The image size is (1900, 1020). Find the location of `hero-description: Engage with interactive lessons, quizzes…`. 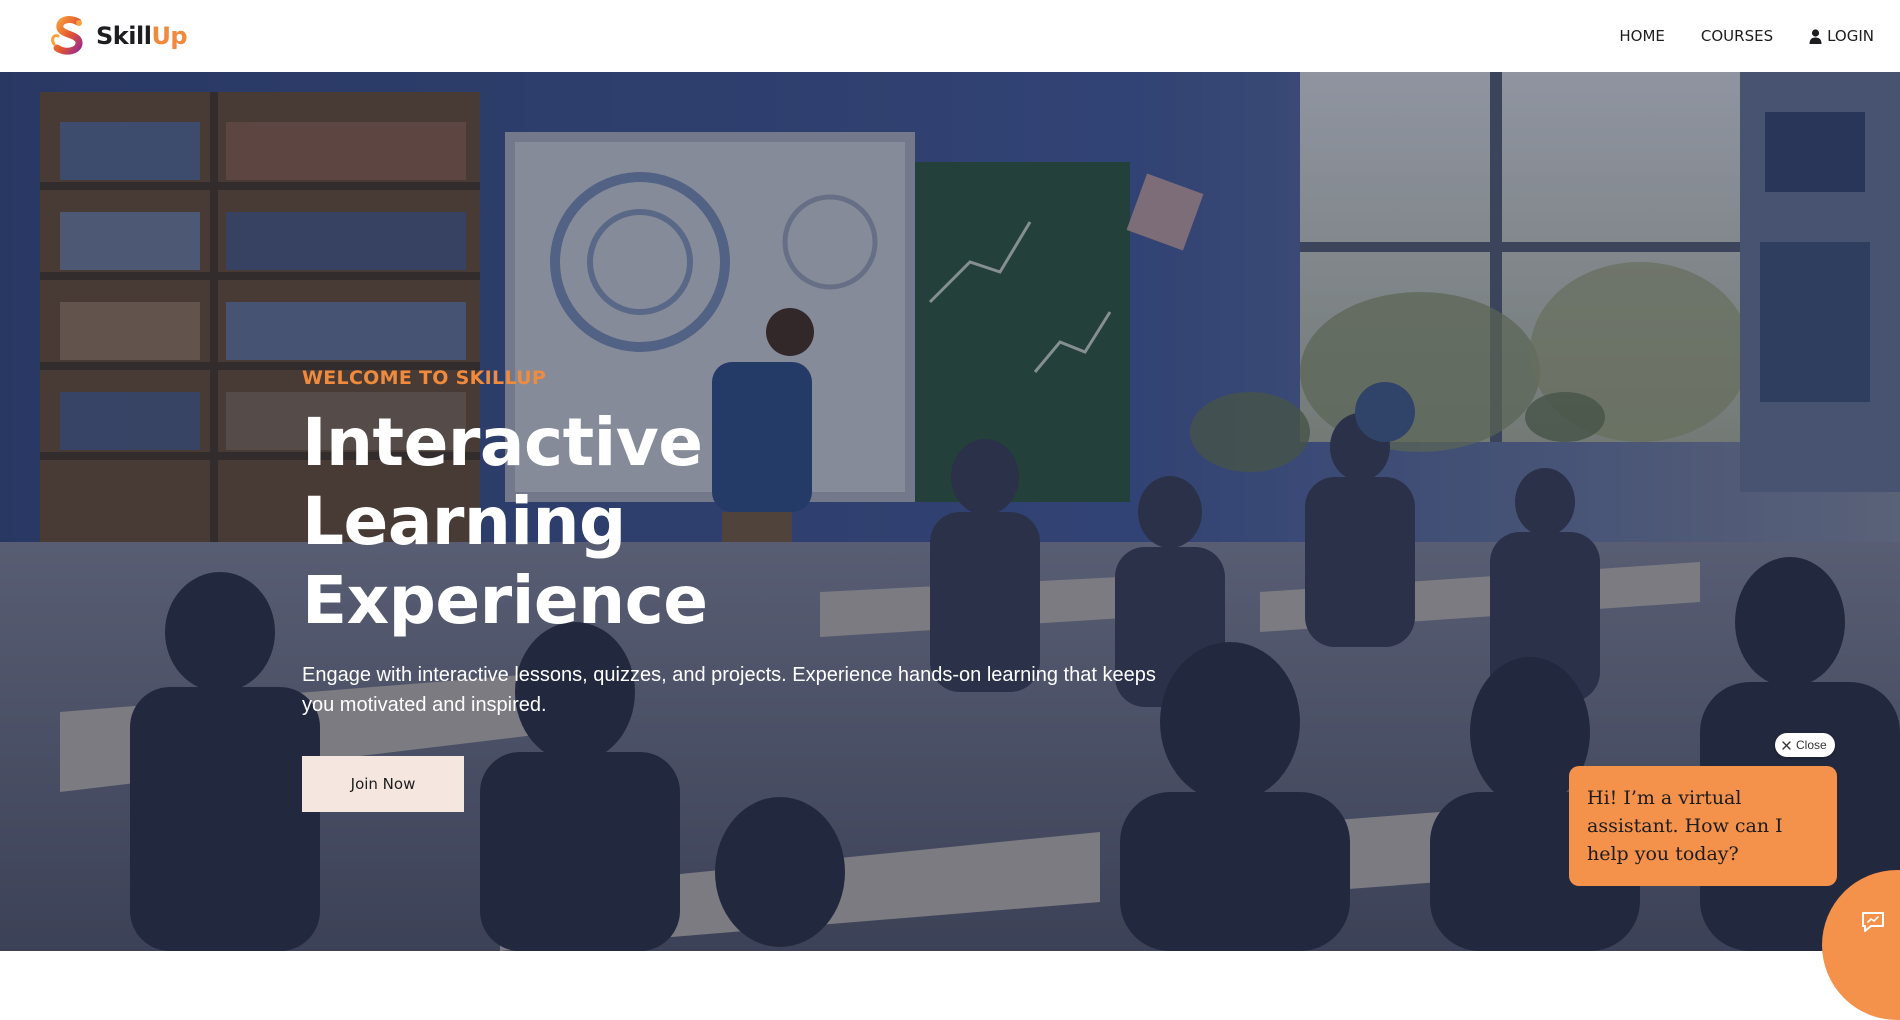

hero-description: Engage with interactive lessons, quizzes… is located at coordinates (729, 690).